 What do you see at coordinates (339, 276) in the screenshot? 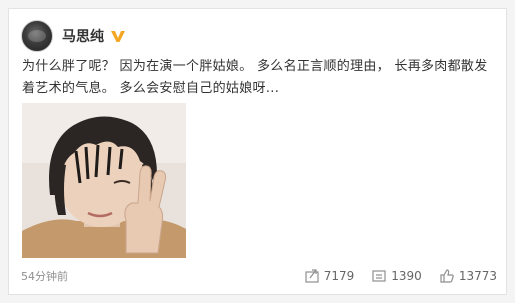
I see `repost-count: 7179` at bounding box center [339, 276].